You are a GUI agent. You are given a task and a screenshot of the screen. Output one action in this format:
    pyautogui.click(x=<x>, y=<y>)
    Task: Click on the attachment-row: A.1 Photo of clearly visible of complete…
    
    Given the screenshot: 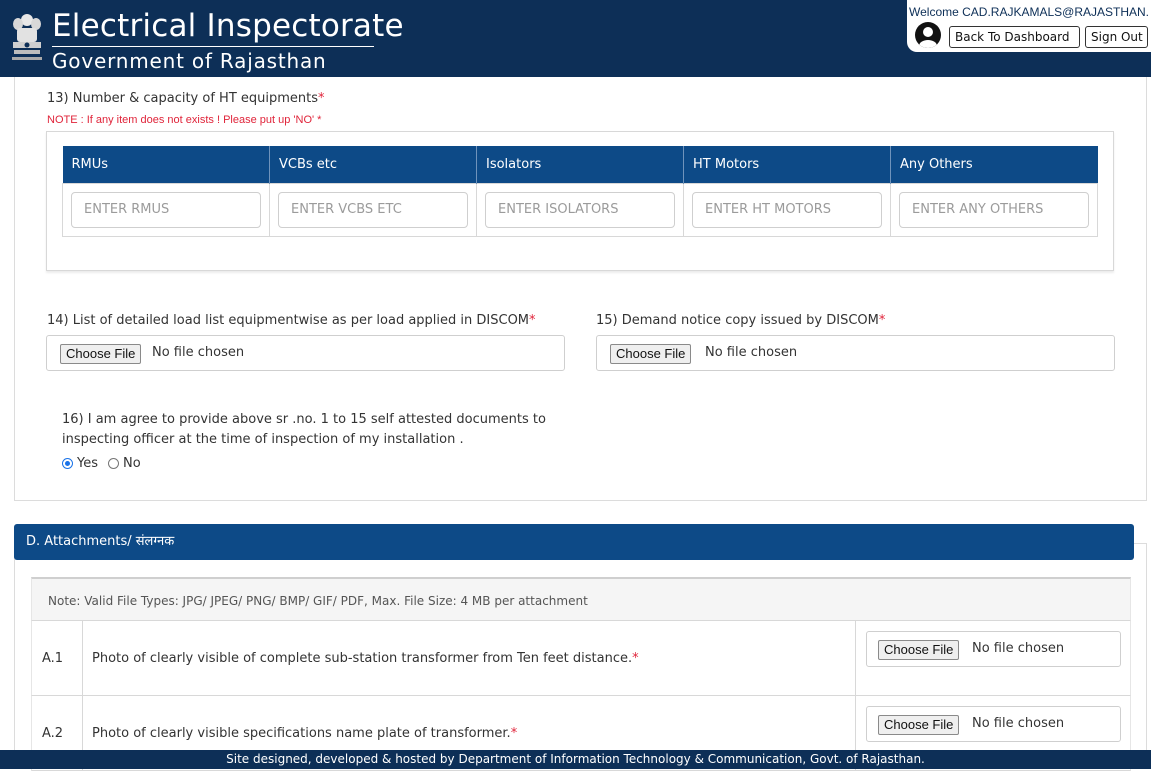 What is the action you would take?
    pyautogui.click(x=581, y=658)
    